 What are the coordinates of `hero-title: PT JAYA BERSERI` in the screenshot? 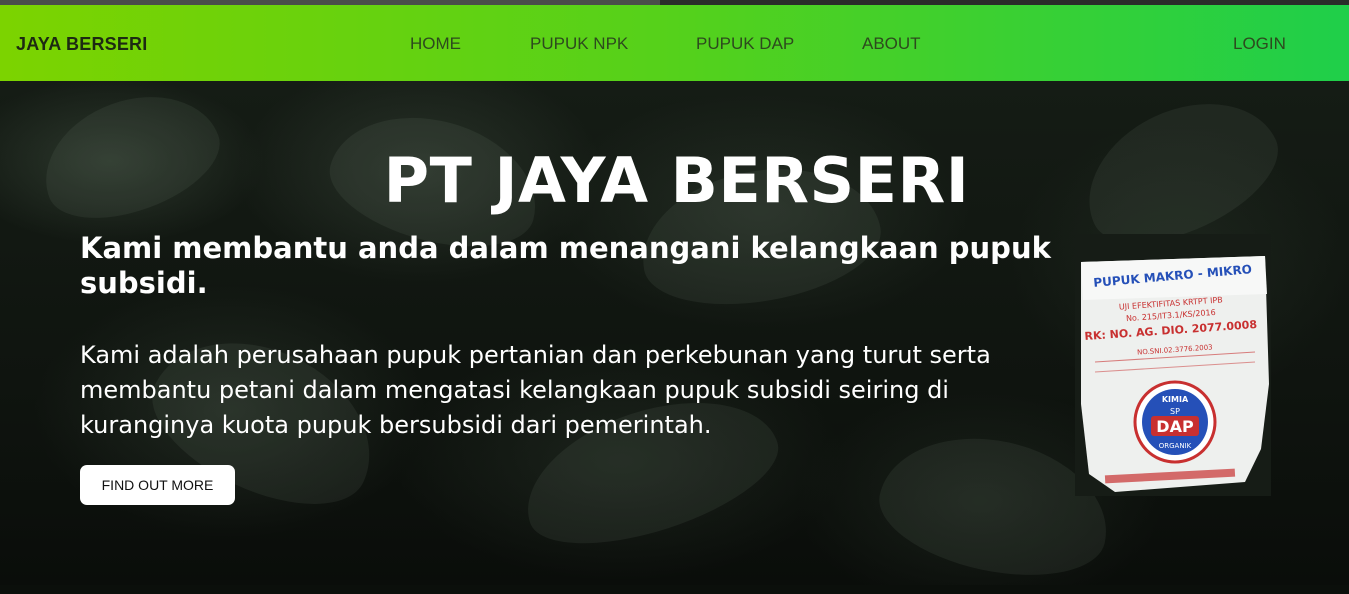 It's located at (676, 180).